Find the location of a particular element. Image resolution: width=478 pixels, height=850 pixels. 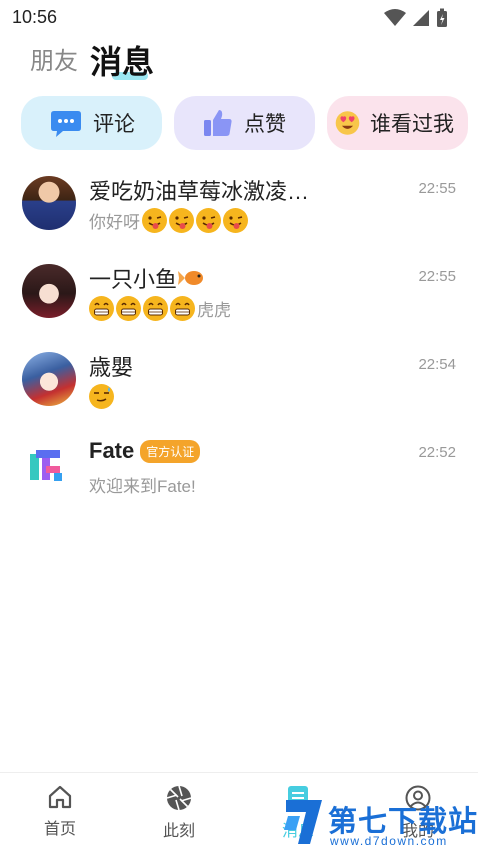

home-icon is located at coordinates (60, 797).